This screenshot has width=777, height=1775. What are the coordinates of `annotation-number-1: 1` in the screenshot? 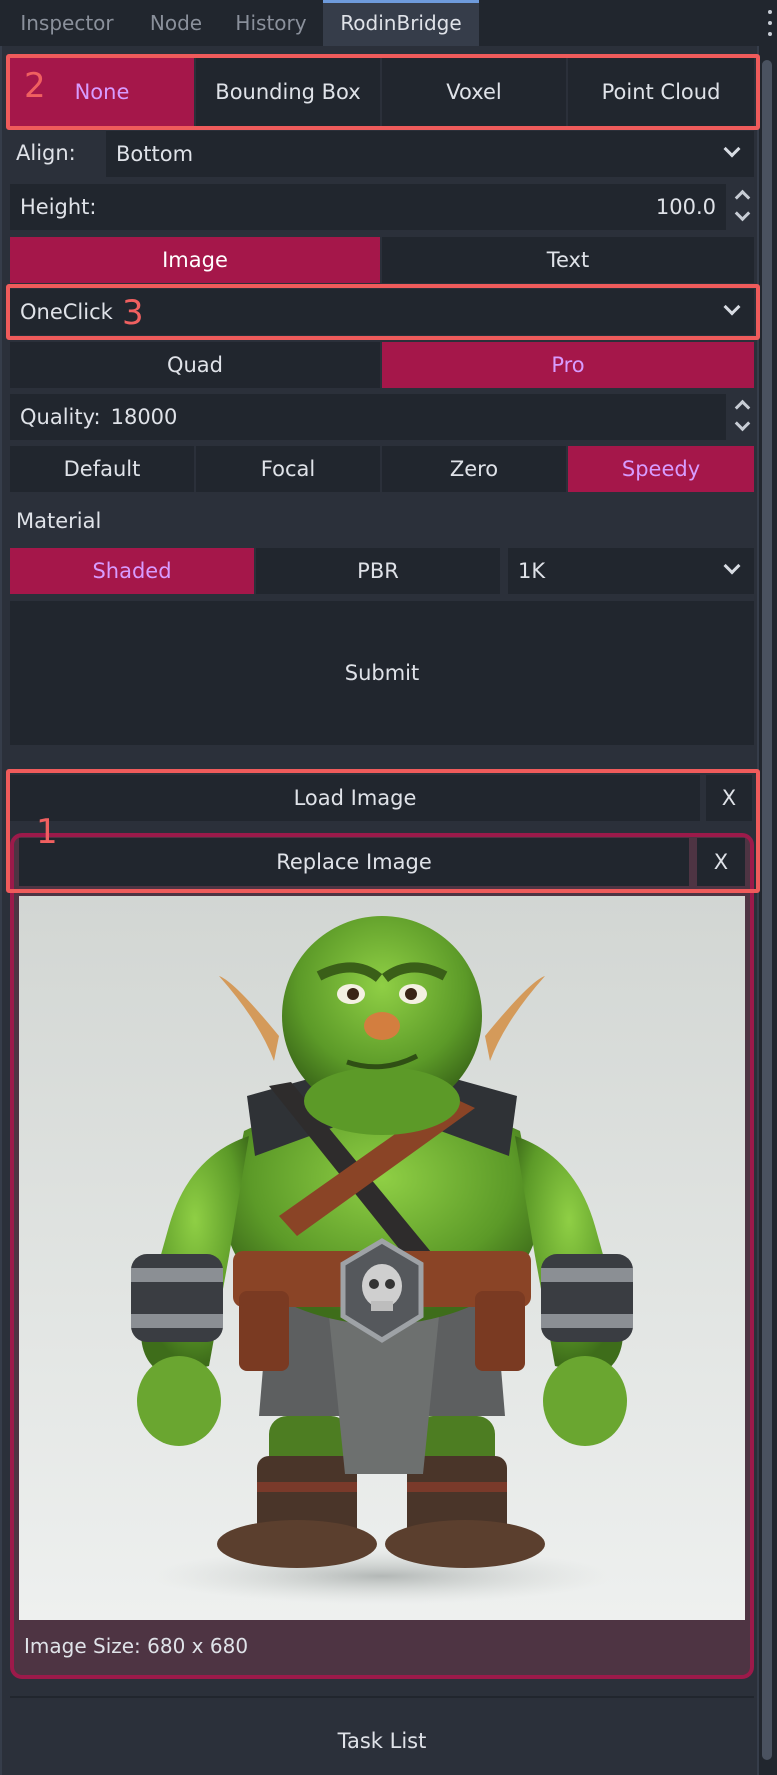 It's located at (47, 832).